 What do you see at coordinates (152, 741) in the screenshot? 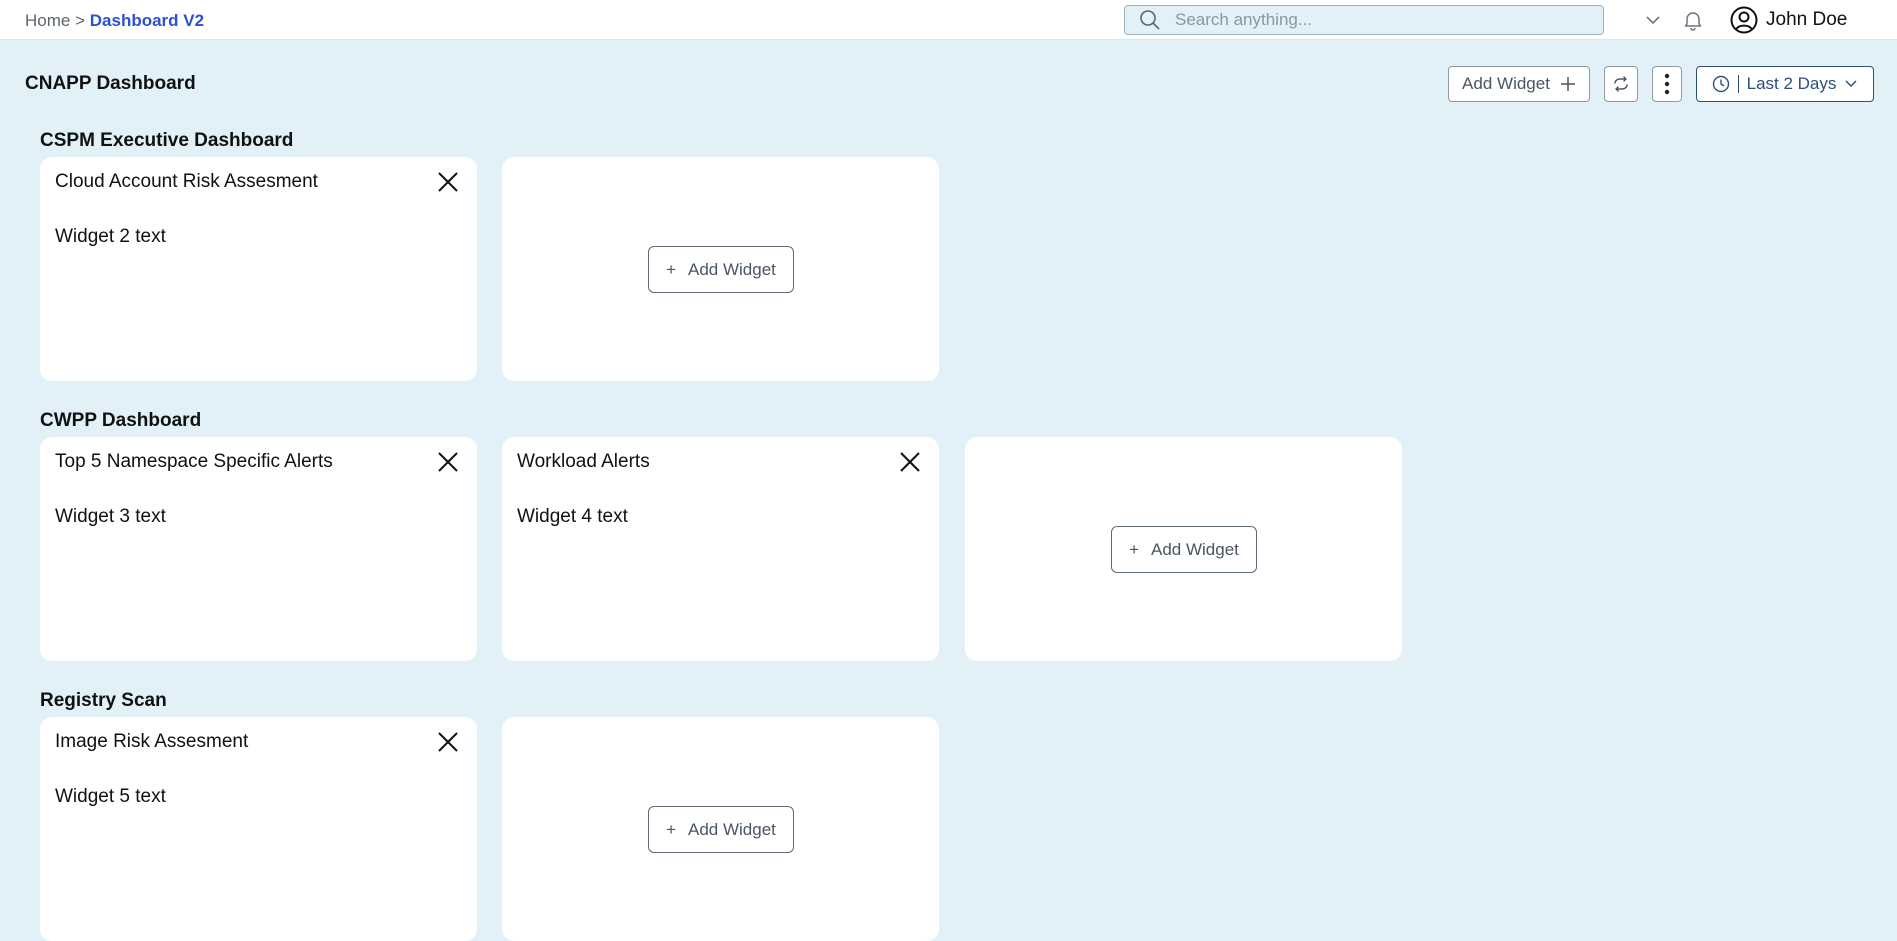
I see `widget-title: Image Risk Assesment` at bounding box center [152, 741].